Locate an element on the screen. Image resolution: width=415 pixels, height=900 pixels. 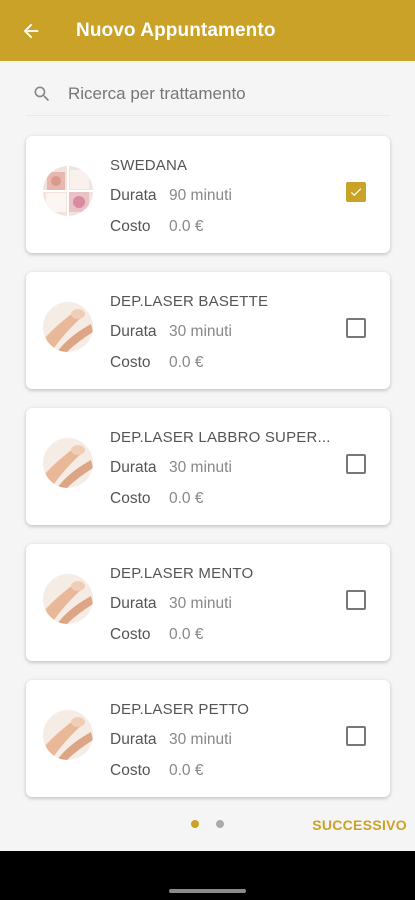
back-button is located at coordinates (31, 30).